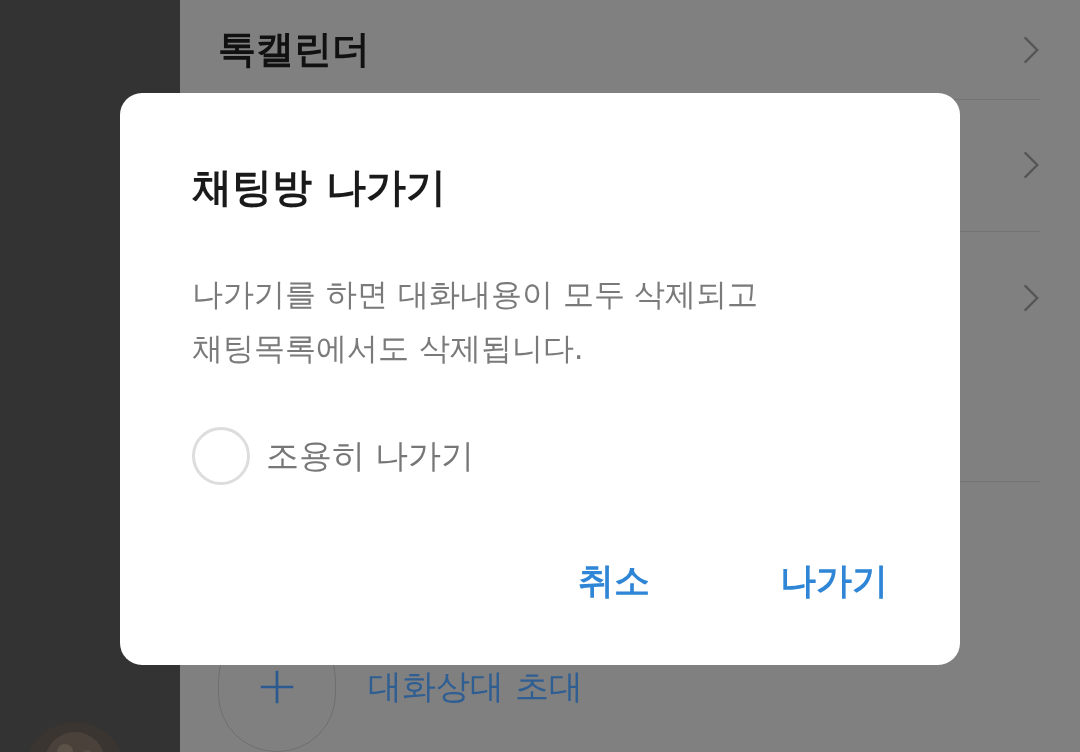 The image size is (1080, 752). What do you see at coordinates (319, 187) in the screenshot?
I see `dialog-title: 채팅방 나가기` at bounding box center [319, 187].